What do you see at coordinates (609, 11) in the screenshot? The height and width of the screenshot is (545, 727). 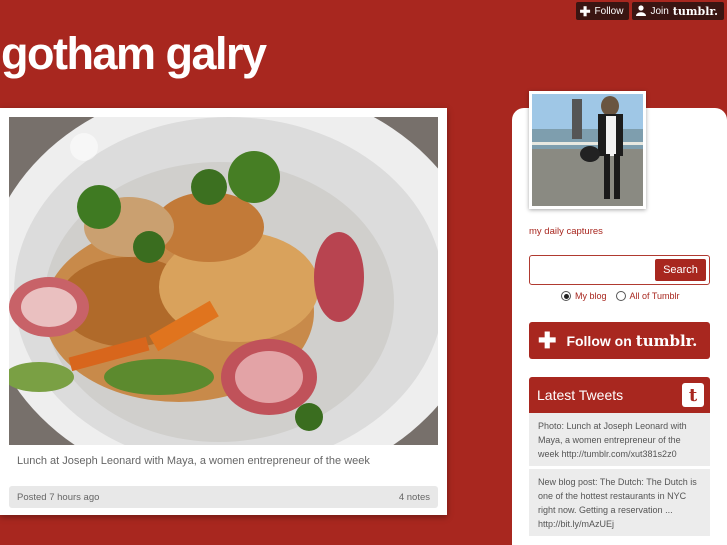 I see `follow-label: Follow` at bounding box center [609, 11].